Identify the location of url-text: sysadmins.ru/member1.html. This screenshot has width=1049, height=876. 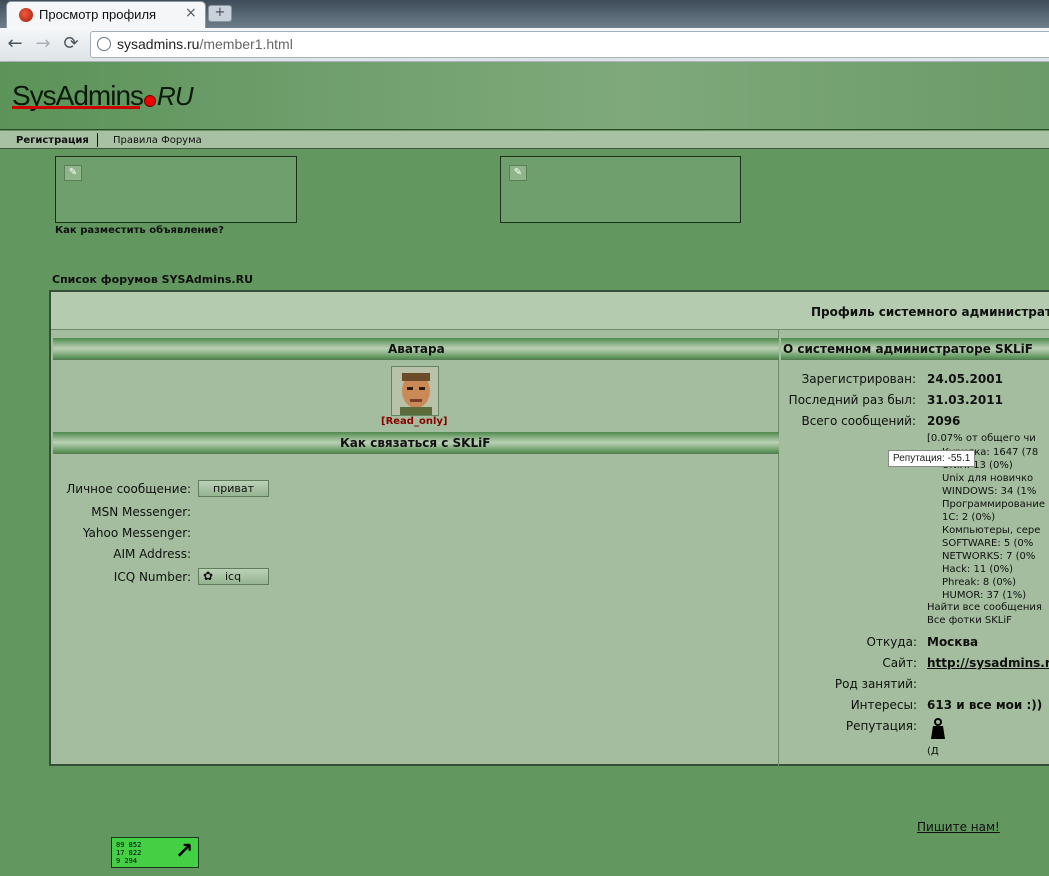
(205, 44).